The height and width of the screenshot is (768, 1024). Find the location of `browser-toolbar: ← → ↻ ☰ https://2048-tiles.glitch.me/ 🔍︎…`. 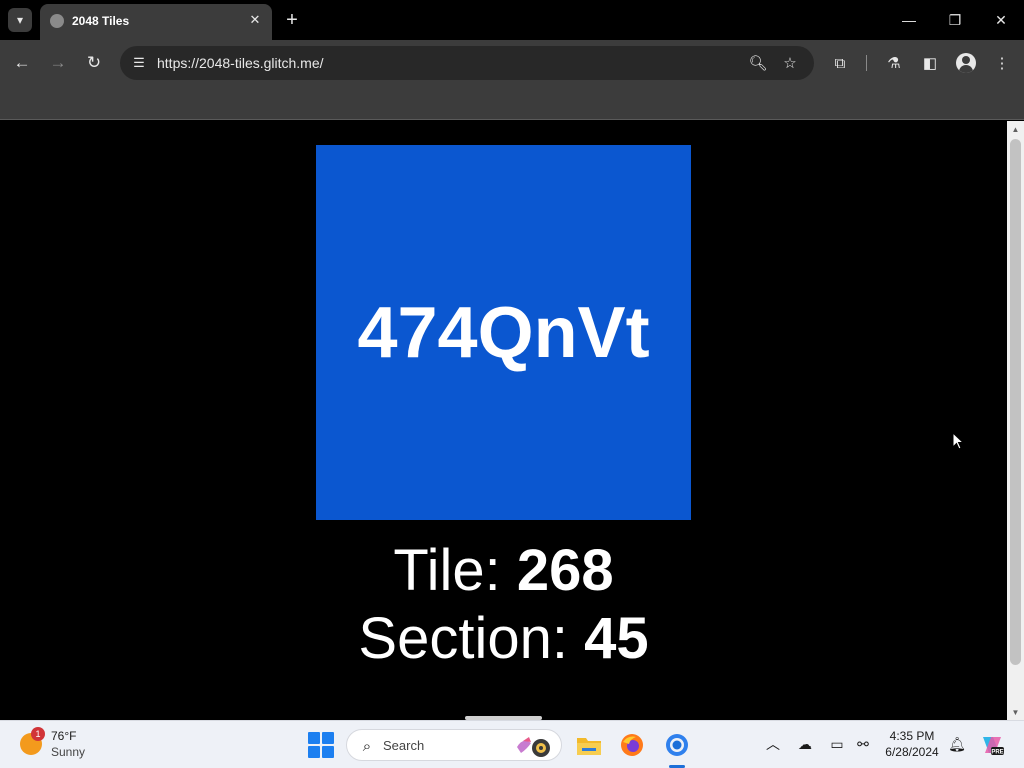

browser-toolbar: ← → ↻ ☰ https://2048-tiles.glitch.me/ 🔍︎… is located at coordinates (512, 63).